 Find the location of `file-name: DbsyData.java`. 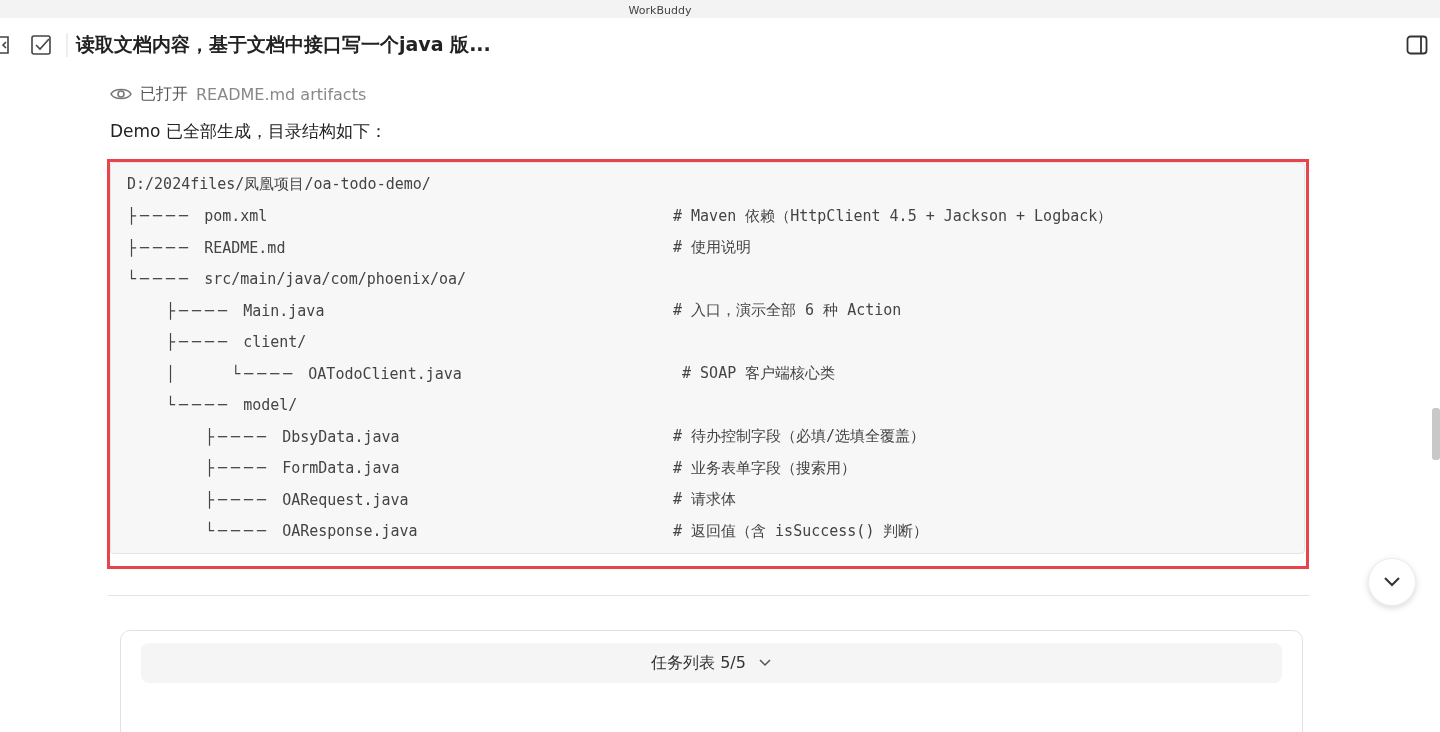

file-name: DbsyData.java is located at coordinates (341, 436).